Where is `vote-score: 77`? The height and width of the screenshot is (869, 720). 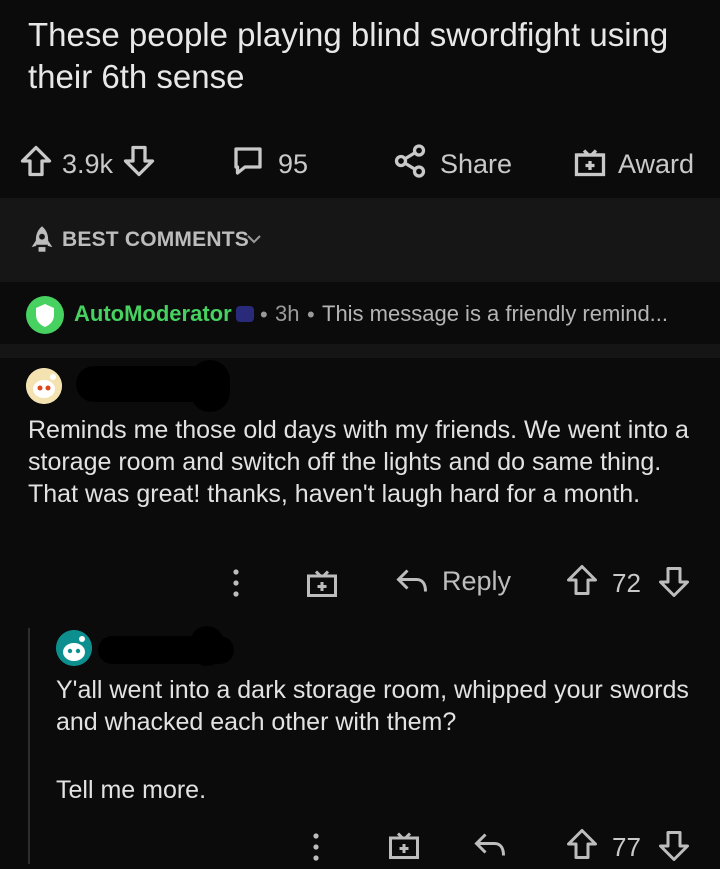 vote-score: 77 is located at coordinates (626, 847).